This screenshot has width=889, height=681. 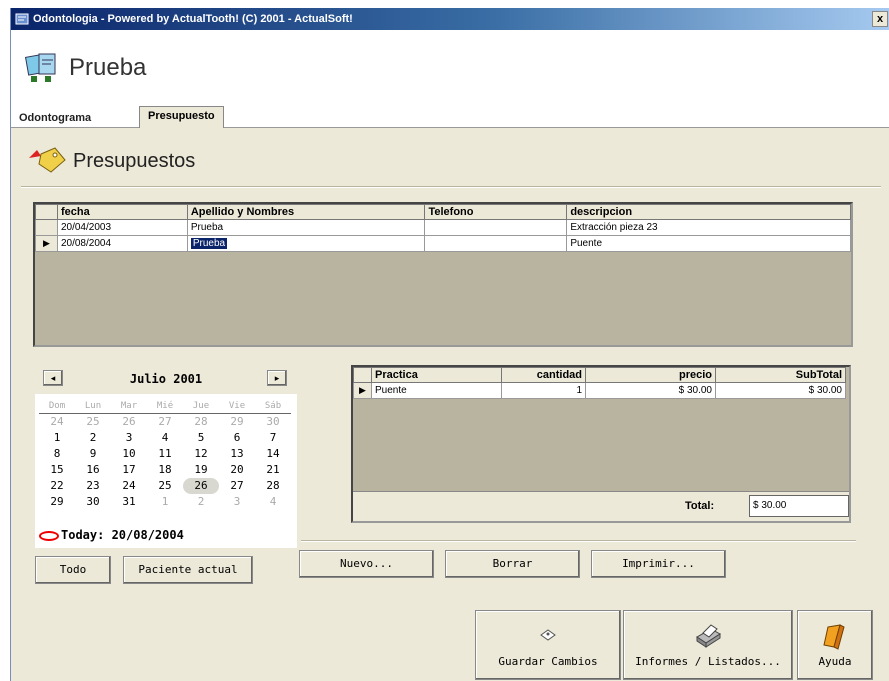 What do you see at coordinates (708, 212) in the screenshot?
I see `column-header-descripcion: descripcion` at bounding box center [708, 212].